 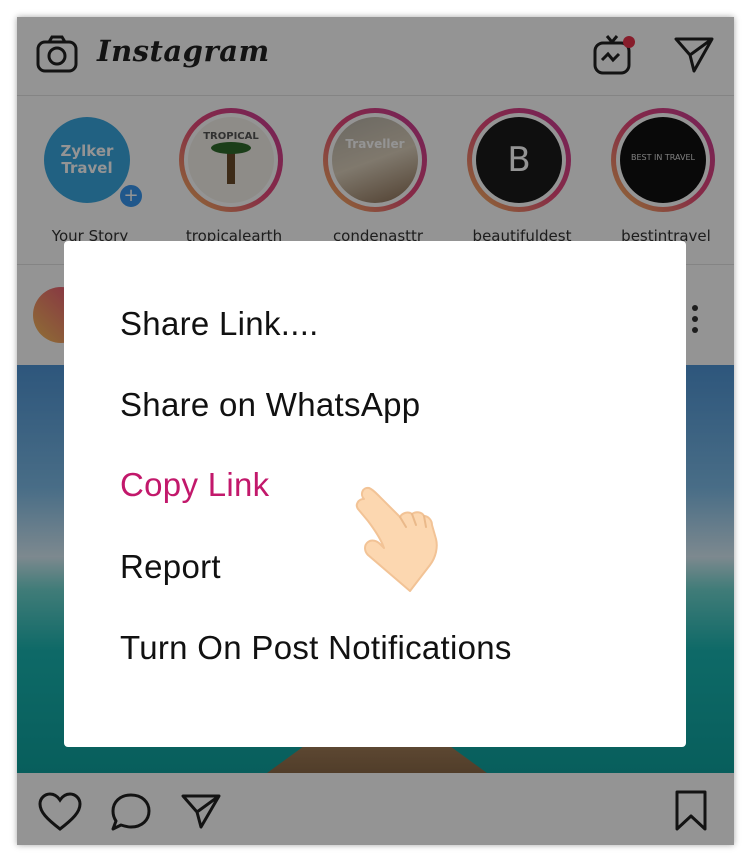 I want to click on menu-item-report: Report, so click(x=170, y=567).